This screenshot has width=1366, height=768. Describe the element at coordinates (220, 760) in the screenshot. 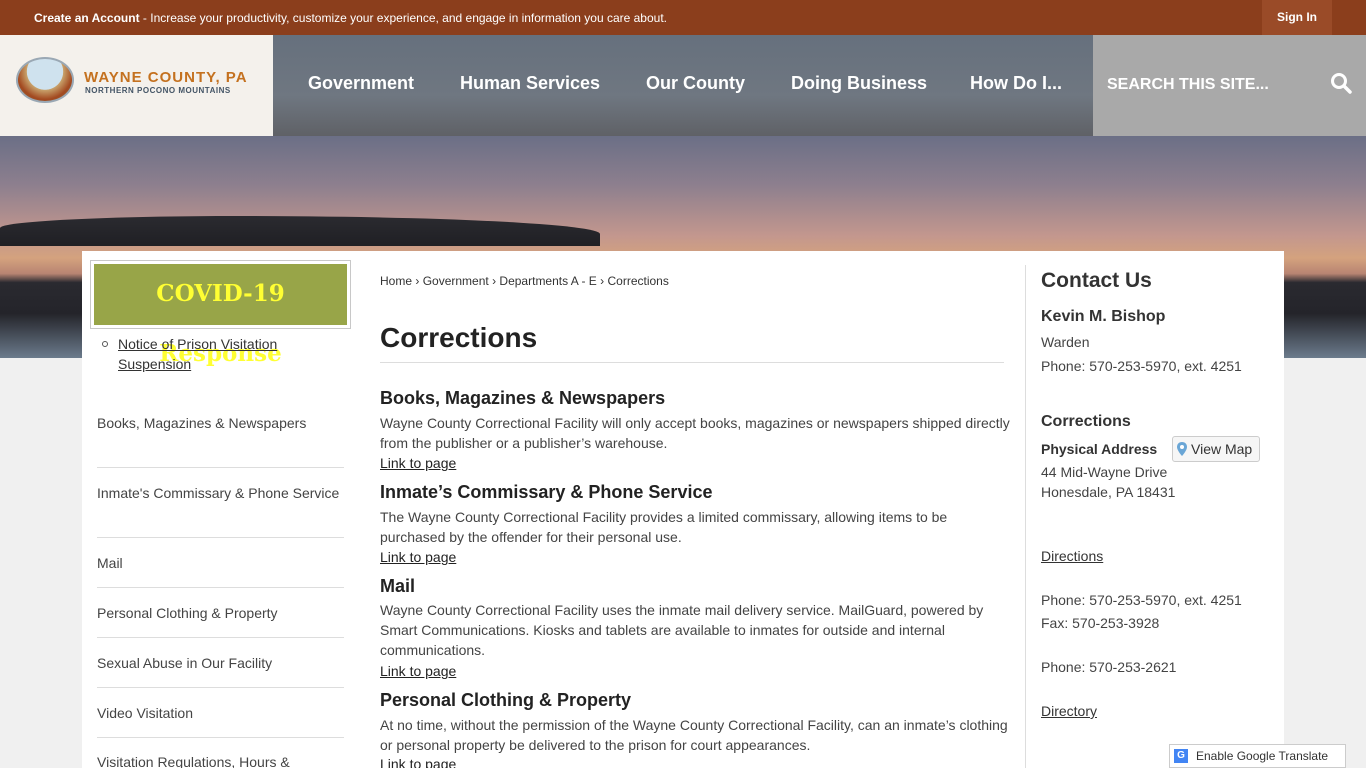

I see `sidebar-item-visitation-regulations: Visitation Regulations, Hours &` at that location.